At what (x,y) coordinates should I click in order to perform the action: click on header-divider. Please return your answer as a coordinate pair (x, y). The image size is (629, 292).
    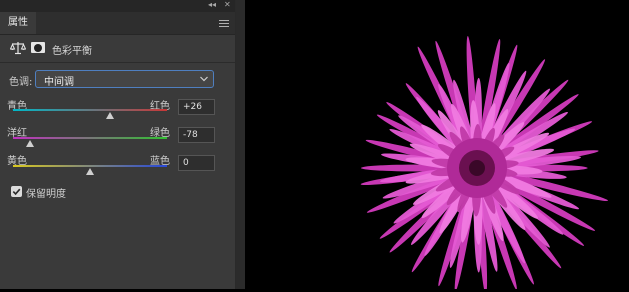
    Looking at the image, I should click on (117, 62).